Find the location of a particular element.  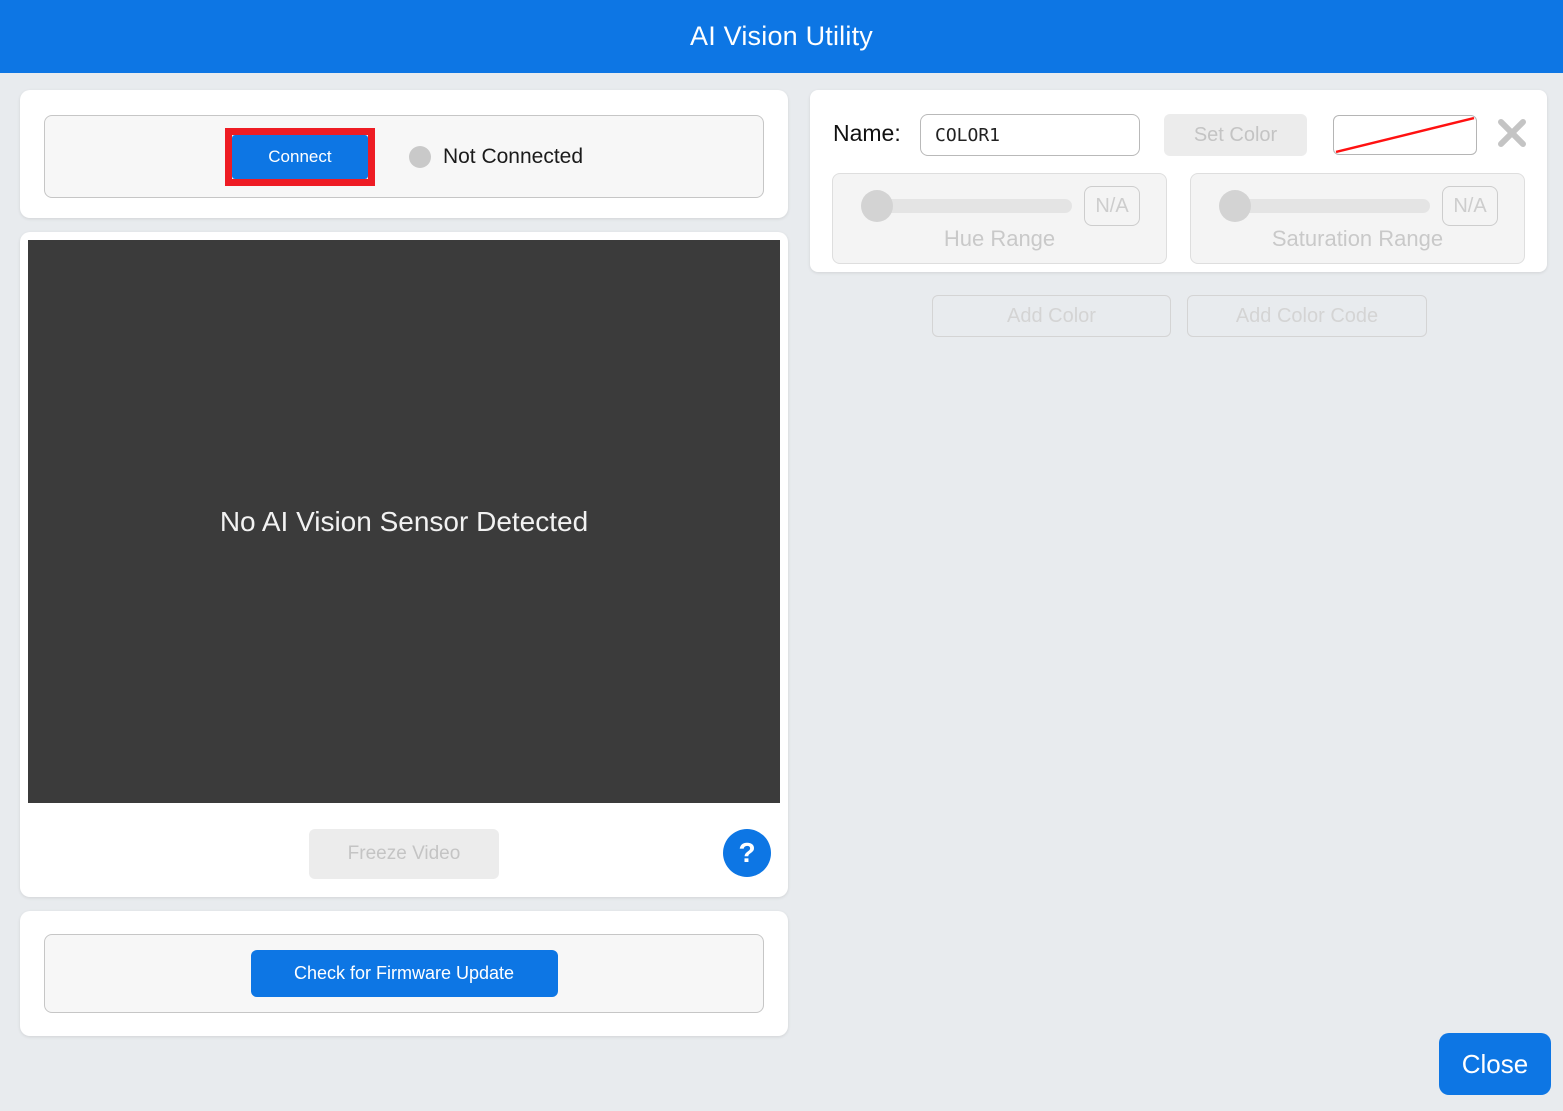

hue-slider-handle is located at coordinates (877, 206).